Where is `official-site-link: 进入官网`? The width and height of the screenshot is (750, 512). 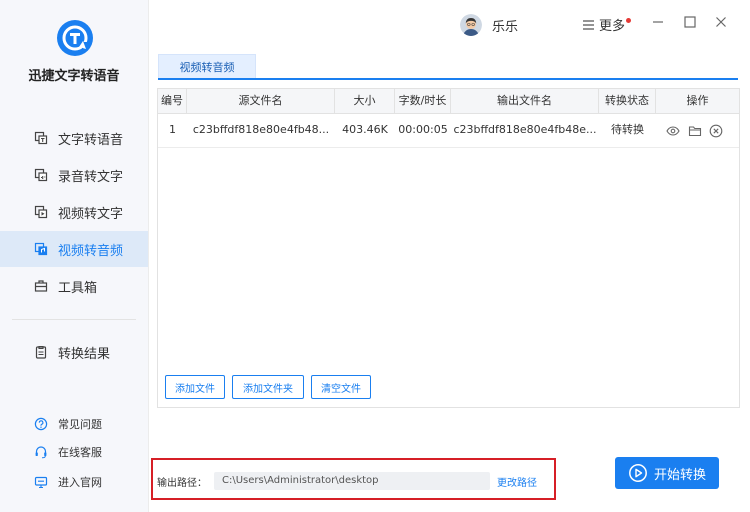 official-site-link: 进入官网 is located at coordinates (74, 482).